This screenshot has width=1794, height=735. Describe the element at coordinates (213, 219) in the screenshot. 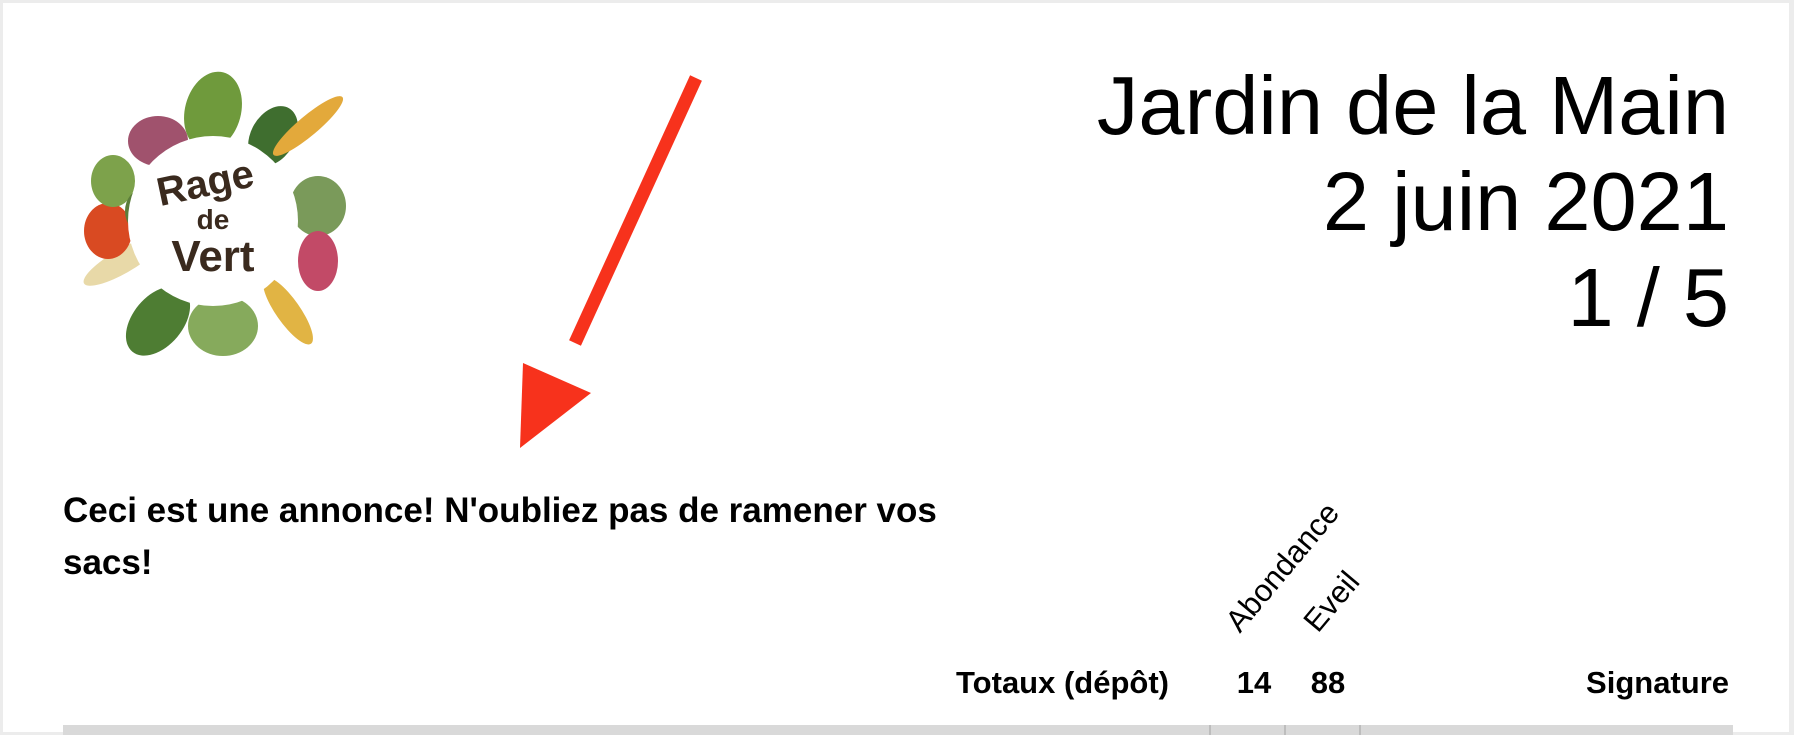

I see `logo-text-de: de` at that location.